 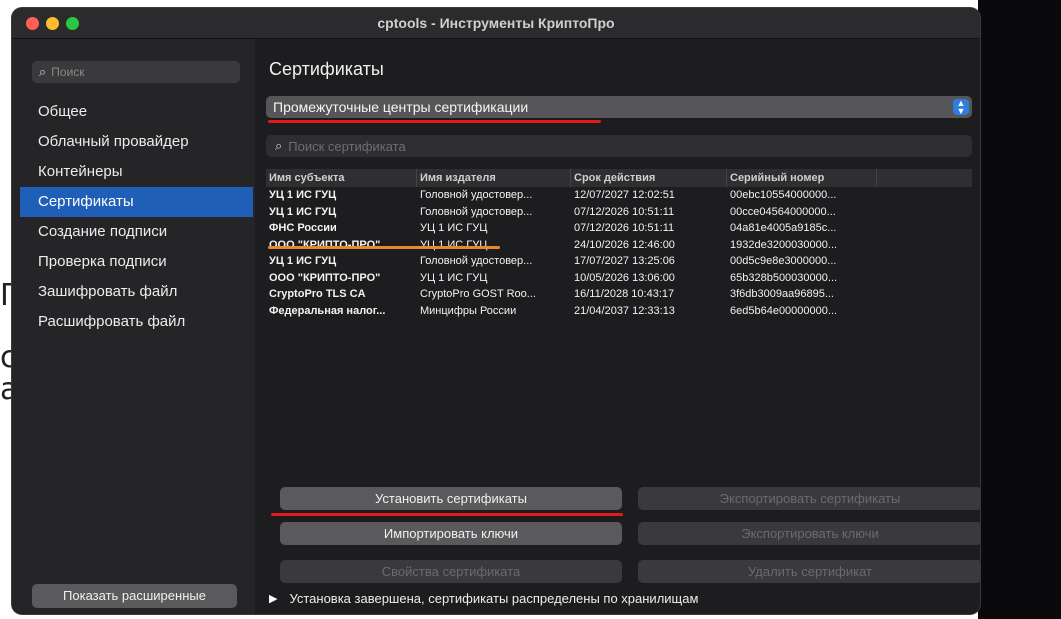 What do you see at coordinates (624, 294) in the screenshot?
I see `cell-validity: 16/11/2028 10:43:17` at bounding box center [624, 294].